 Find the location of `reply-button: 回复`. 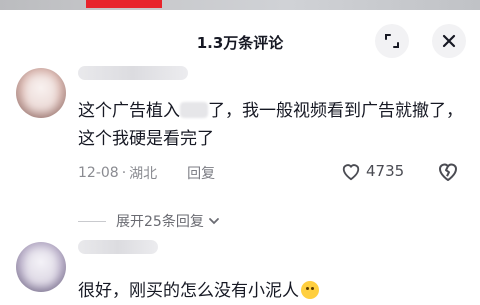

reply-button: 回复 is located at coordinates (201, 173).